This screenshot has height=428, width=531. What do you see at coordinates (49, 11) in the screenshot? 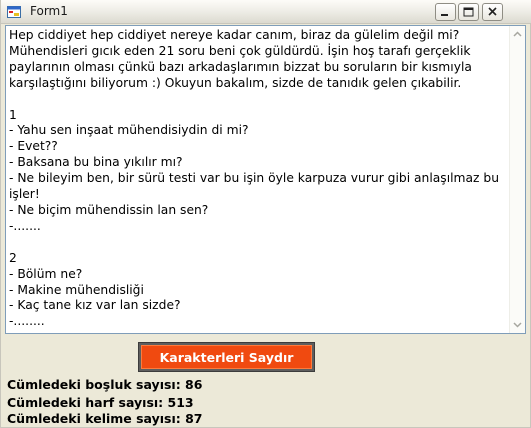
I see `window-title: Form1` at bounding box center [49, 11].